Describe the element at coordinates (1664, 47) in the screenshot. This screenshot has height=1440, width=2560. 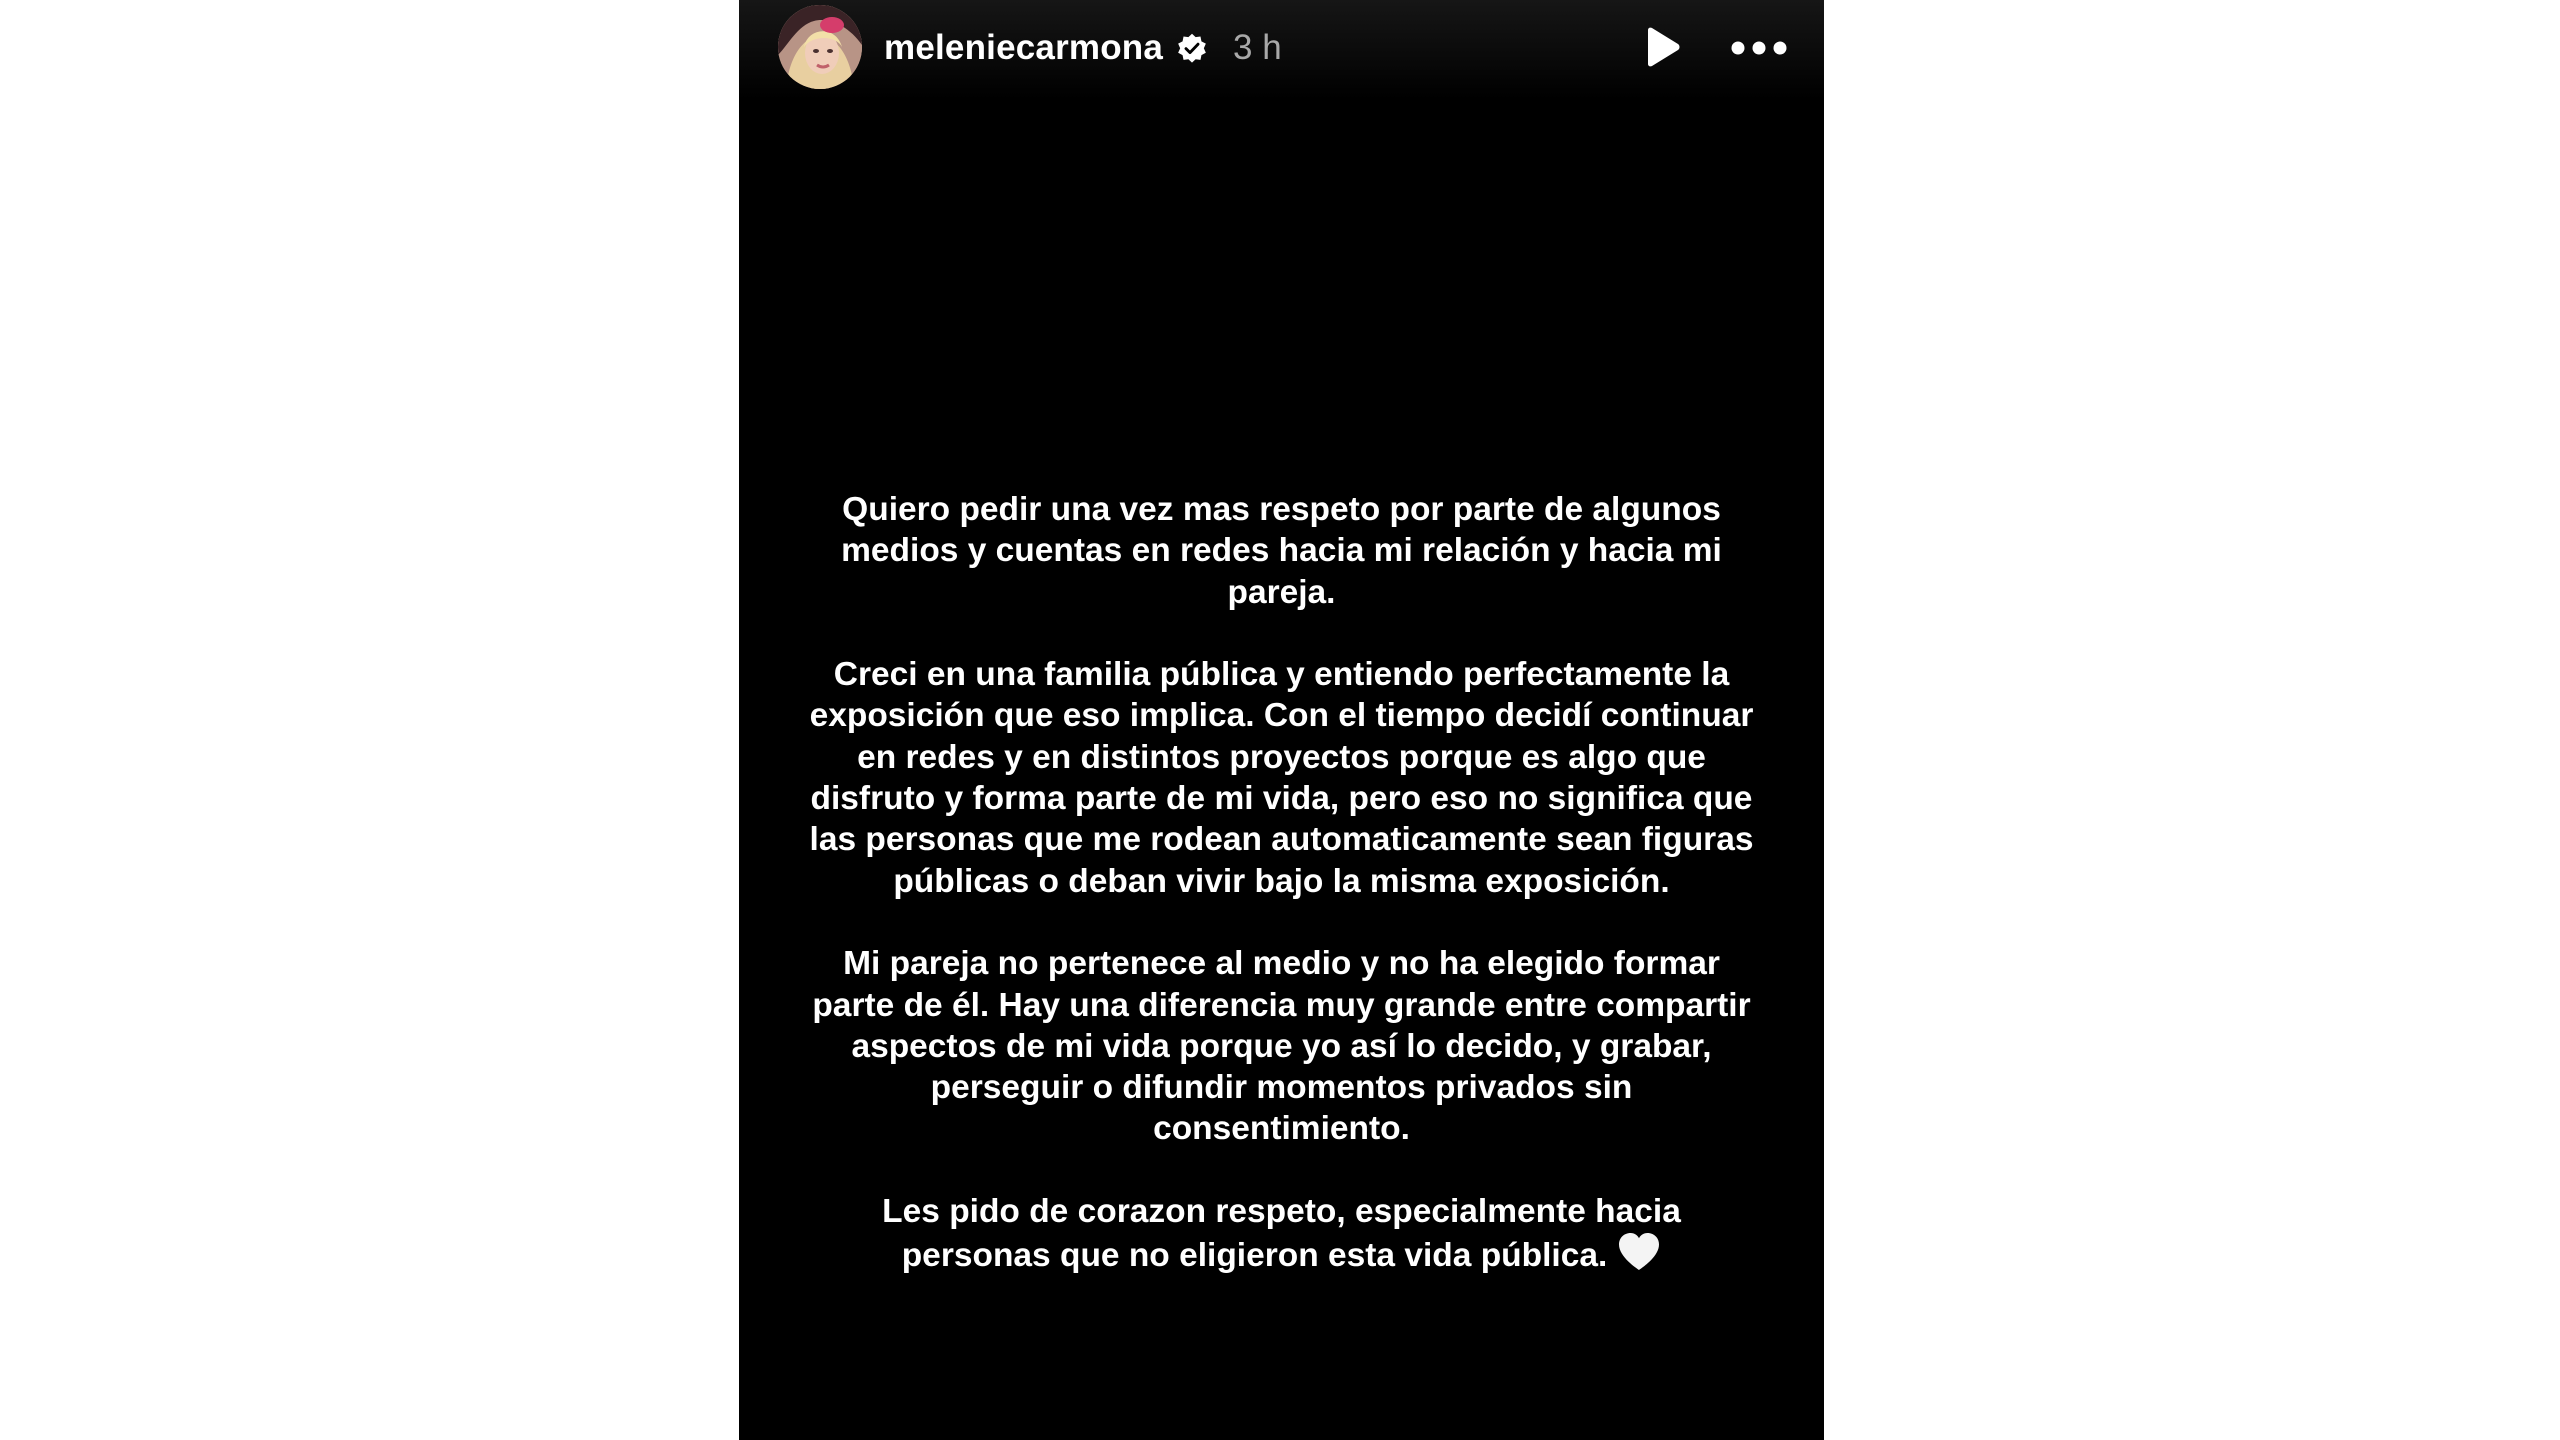
I see `play-icon` at that location.